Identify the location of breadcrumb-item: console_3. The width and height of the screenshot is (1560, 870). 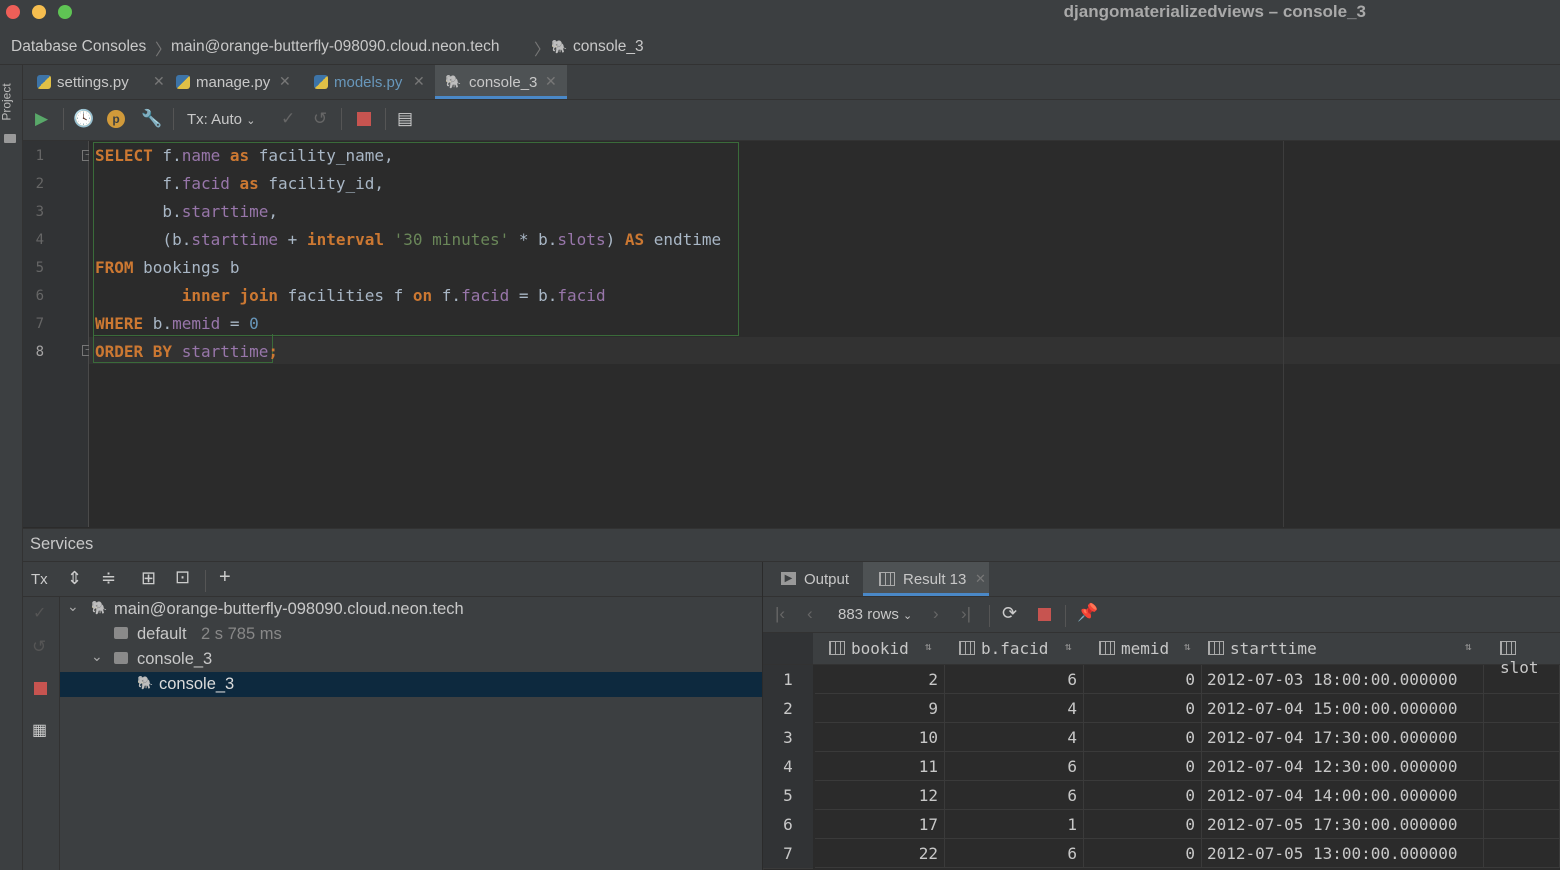
(608, 47).